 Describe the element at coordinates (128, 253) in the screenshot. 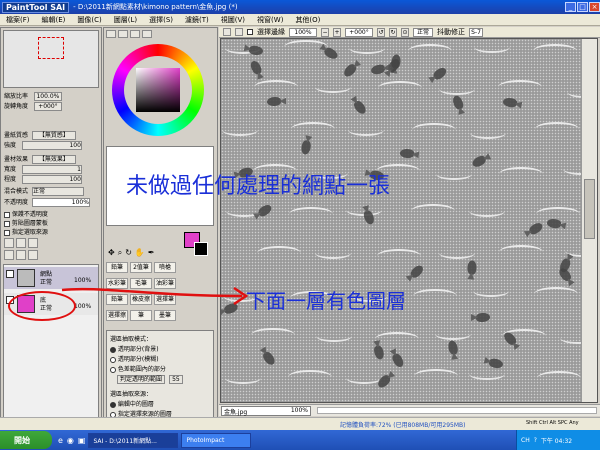

I see `rotate-tool-icon: ↻` at that location.